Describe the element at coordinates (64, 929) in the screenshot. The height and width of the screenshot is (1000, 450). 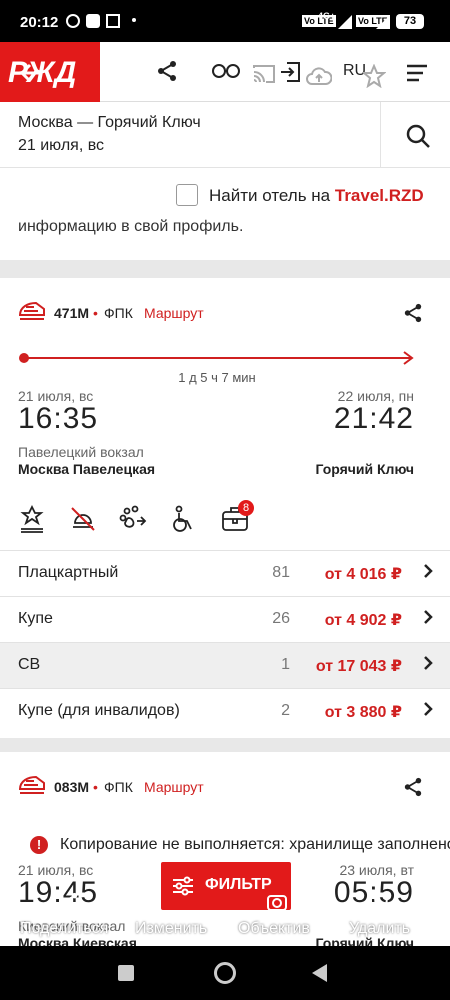
I see `share-action: Поделиться` at that location.